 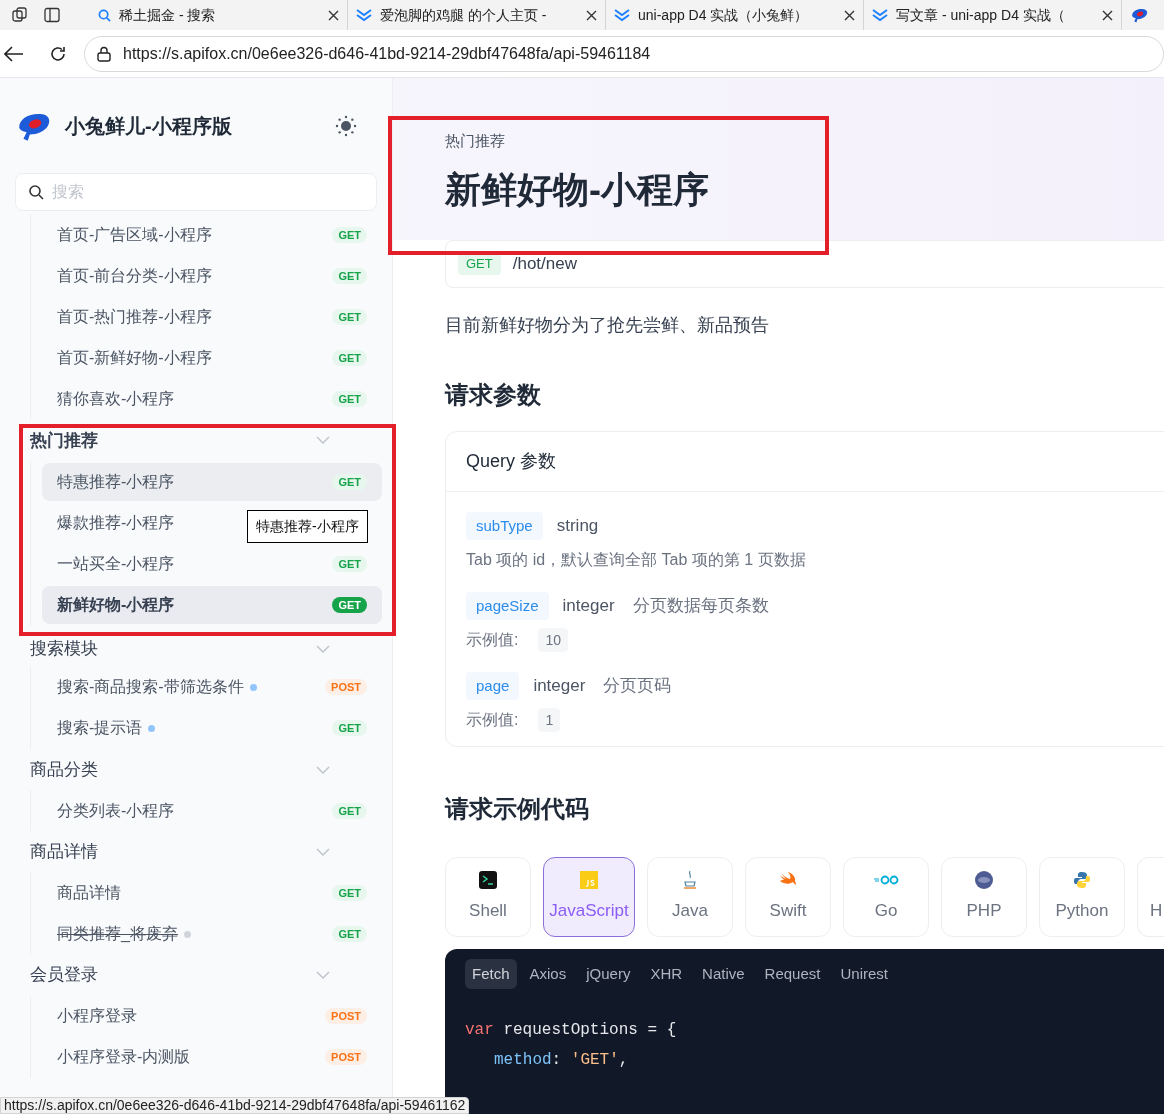 I want to click on sidebar-item: 首页-新鲜好物-小程序, so click(x=134, y=358).